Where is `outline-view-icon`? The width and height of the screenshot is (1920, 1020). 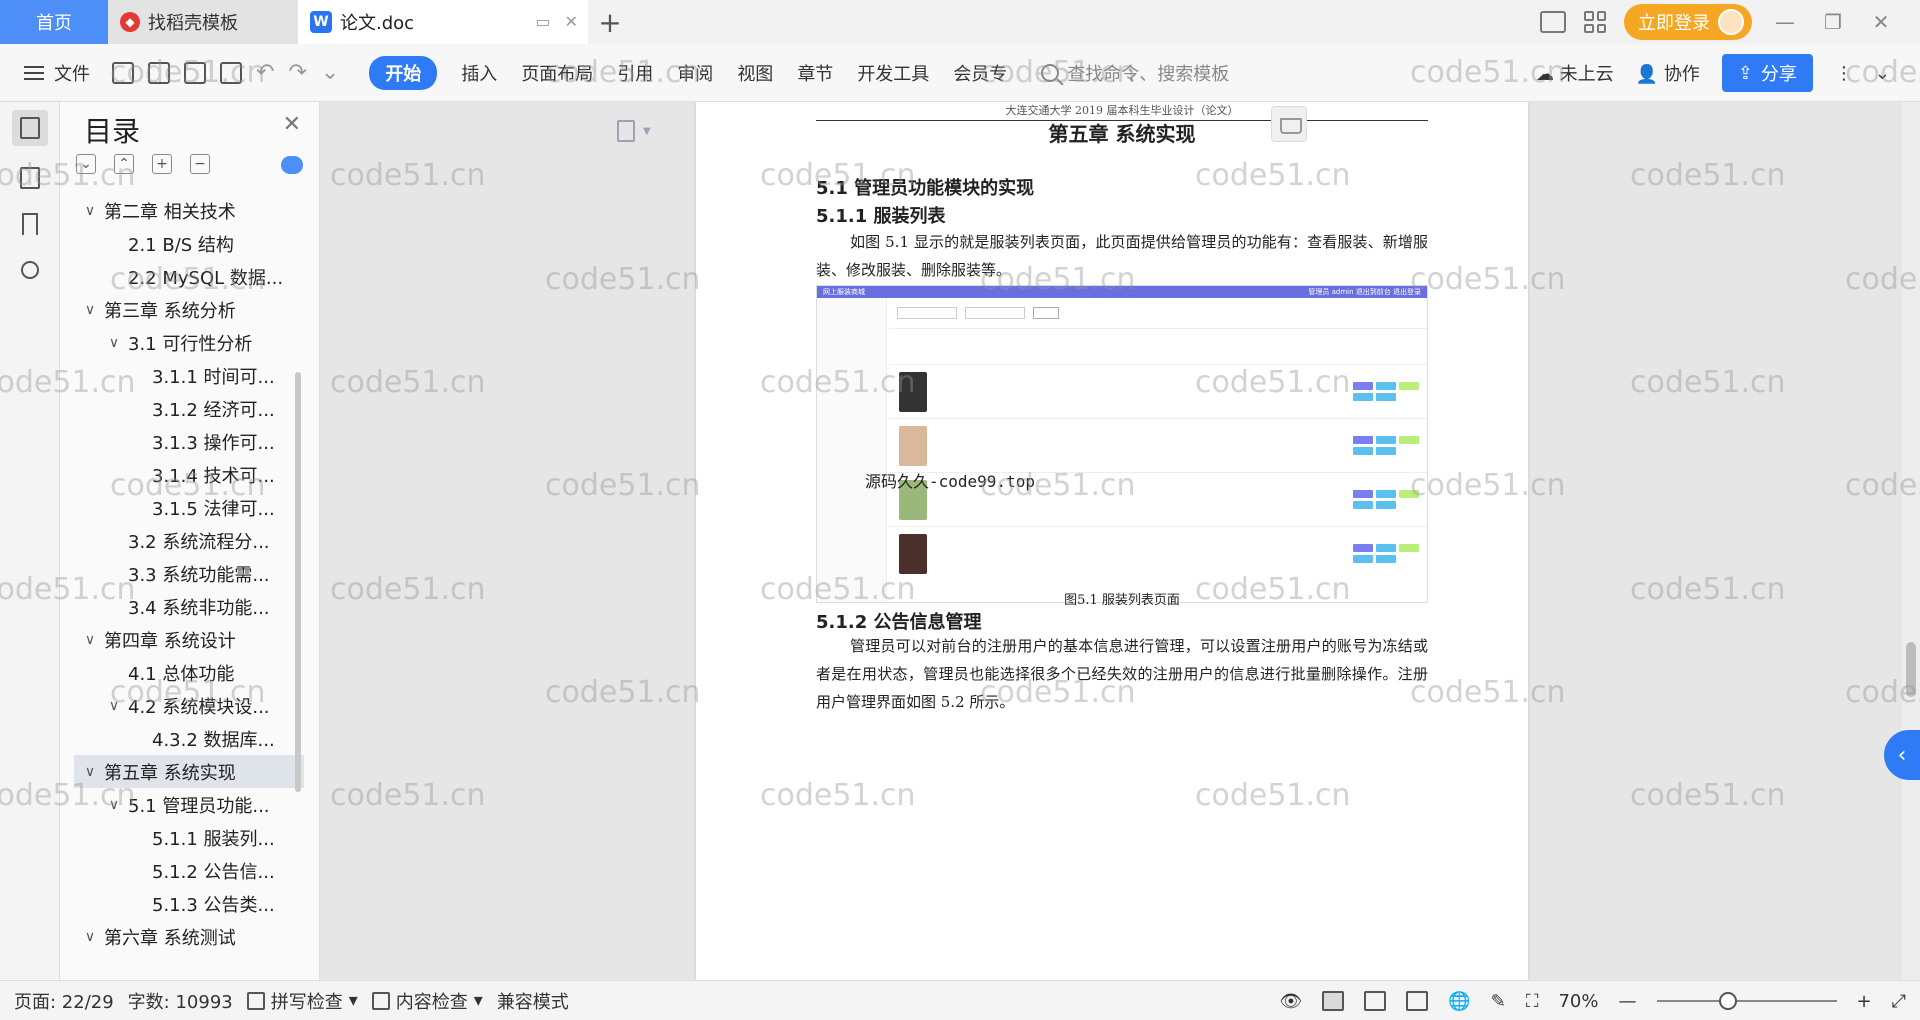
outline-view-icon is located at coordinates (1375, 1001).